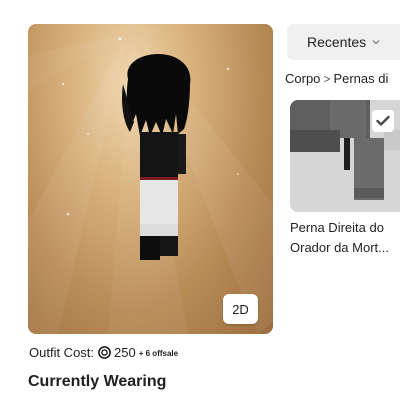 This screenshot has width=400, height=400. What do you see at coordinates (158, 353) in the screenshot?
I see `offsale-count: + 6 offsale` at bounding box center [158, 353].